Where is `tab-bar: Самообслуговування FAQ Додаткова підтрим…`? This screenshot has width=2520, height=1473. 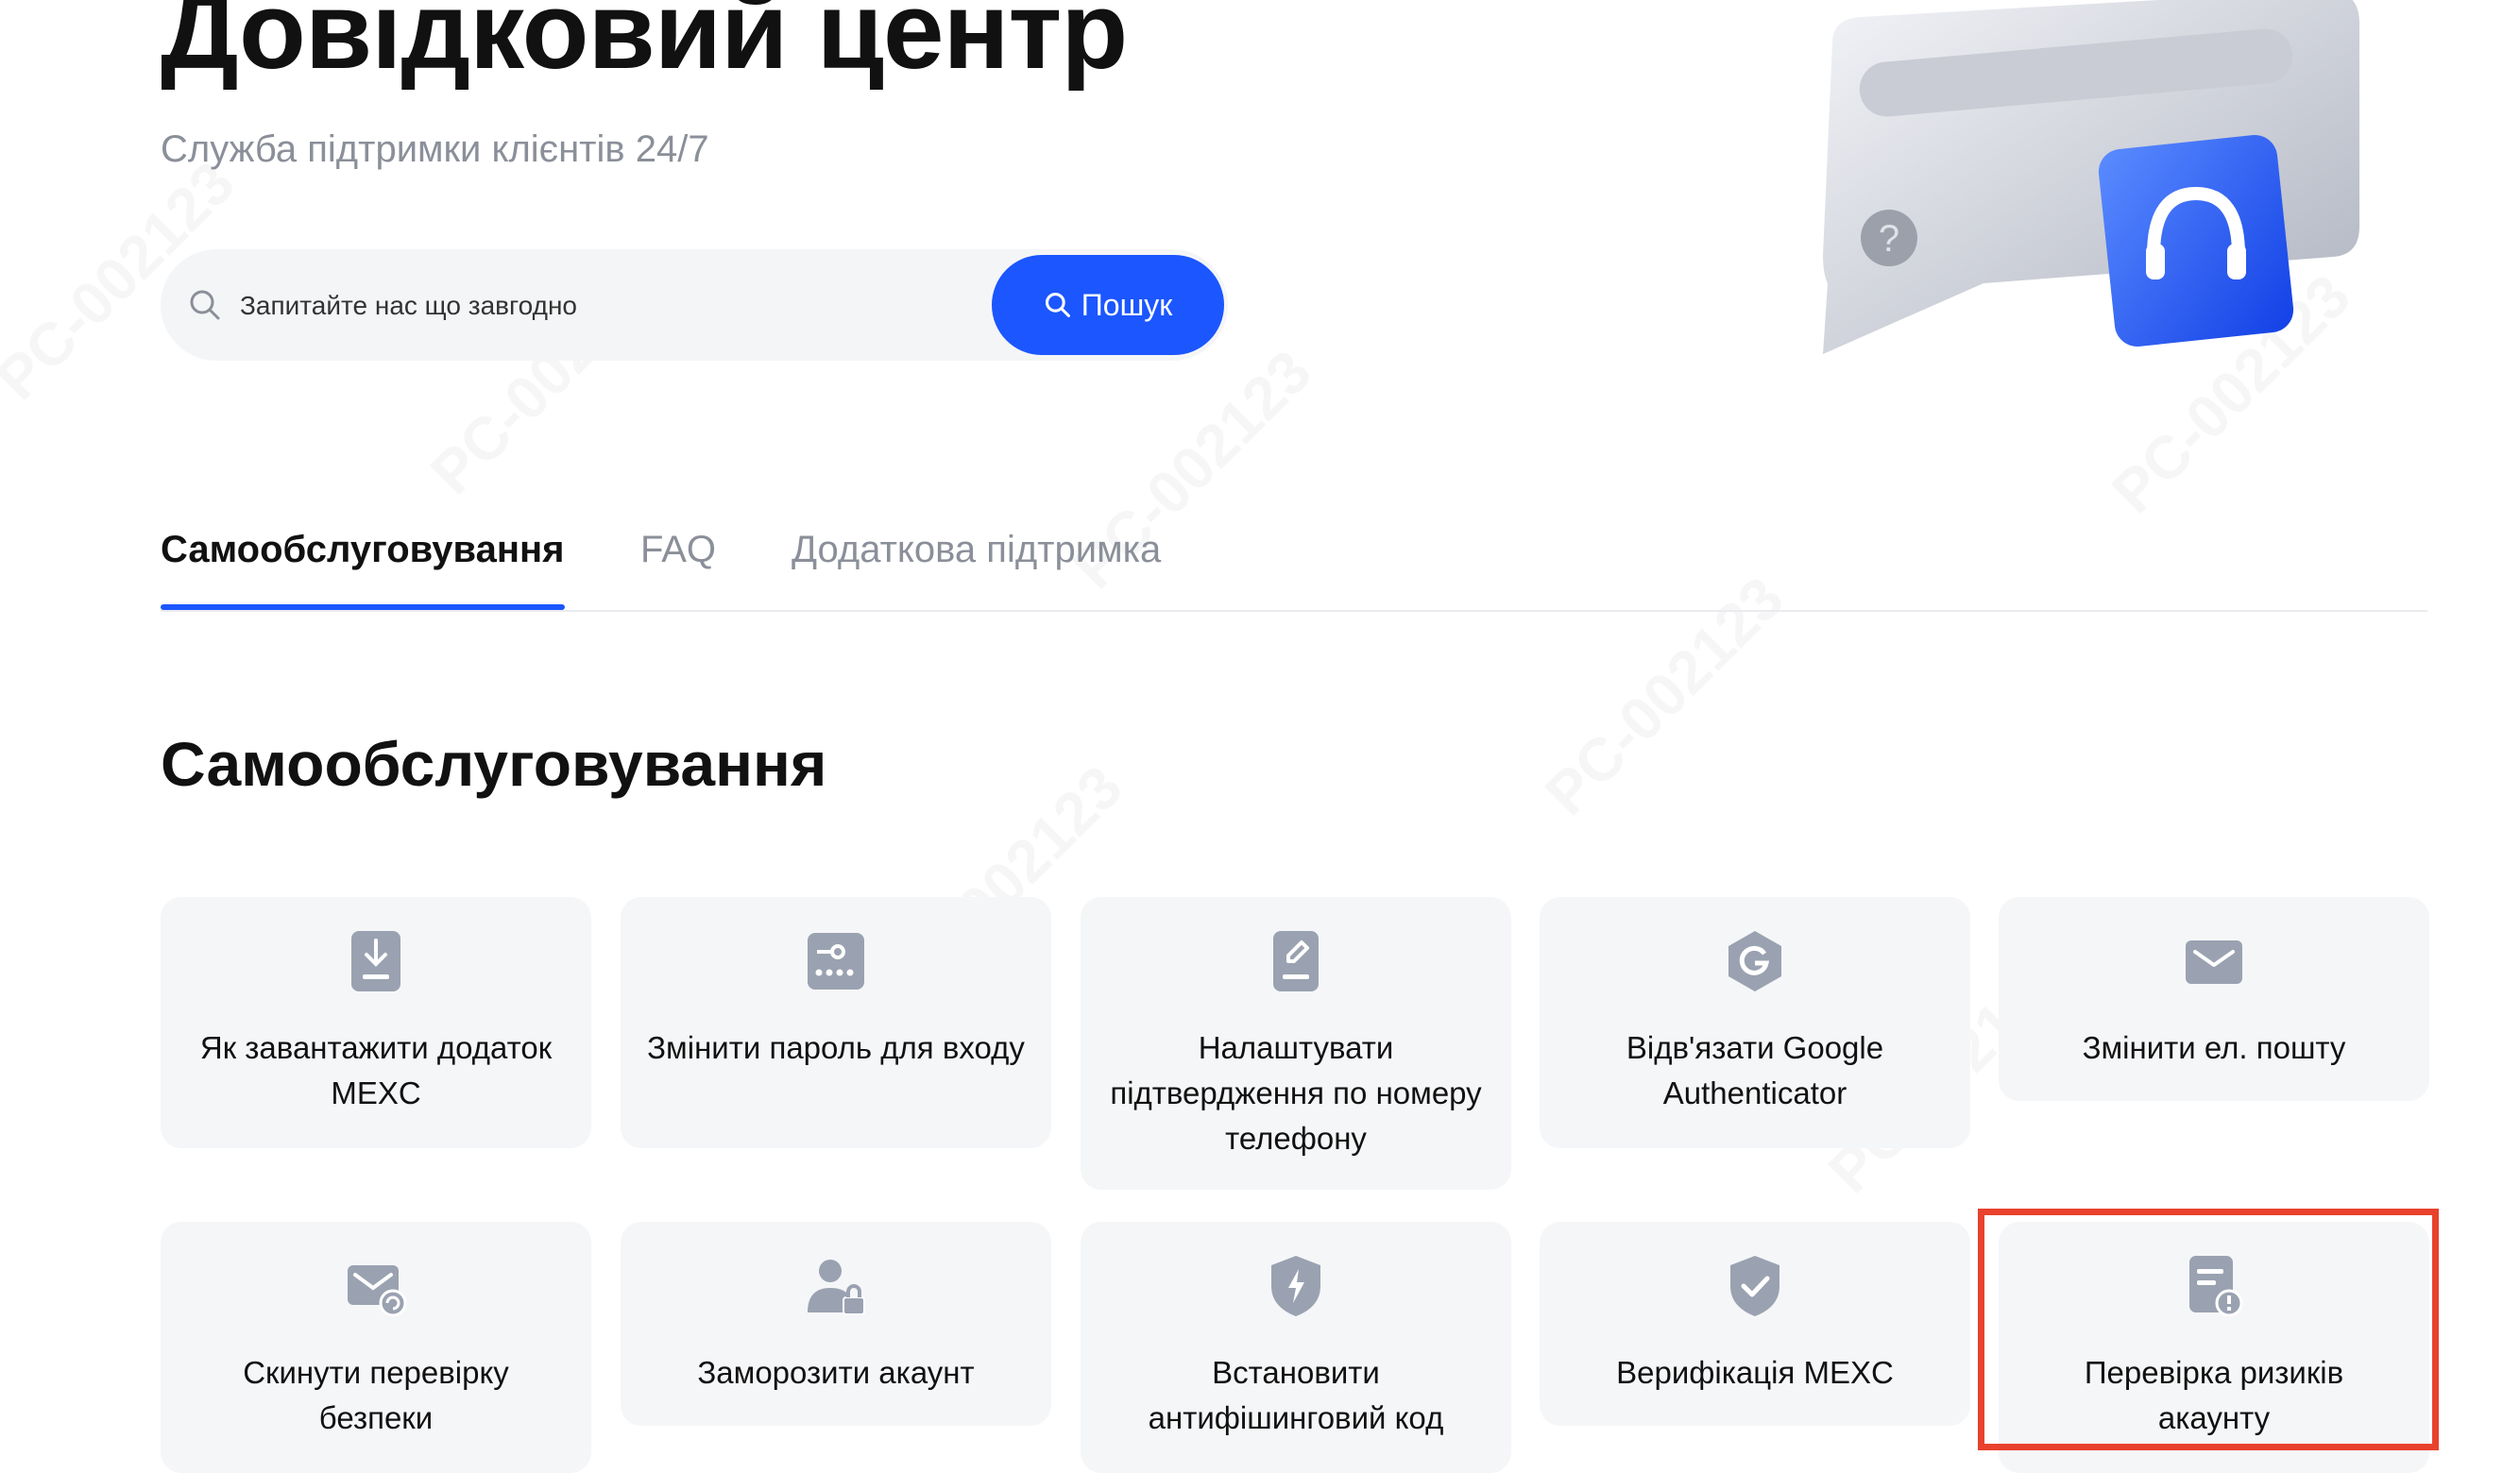
tab-bar: Самообслуговування FAQ Додаткова підтрим… is located at coordinates (1294, 570).